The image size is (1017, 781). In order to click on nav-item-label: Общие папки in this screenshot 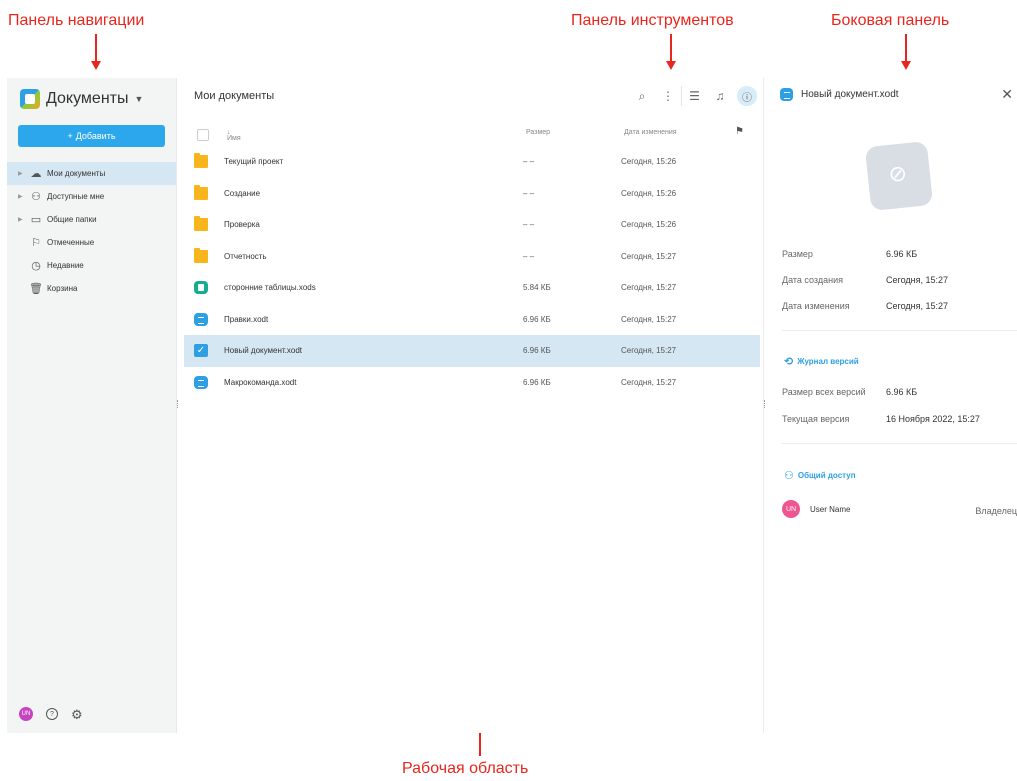, I will do `click(72, 219)`.